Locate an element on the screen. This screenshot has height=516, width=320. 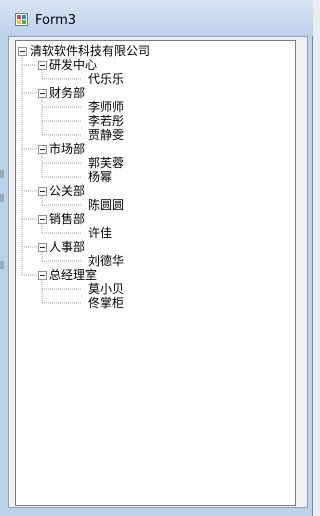
tree-node-department: 财务部 is located at coordinates (67, 93).